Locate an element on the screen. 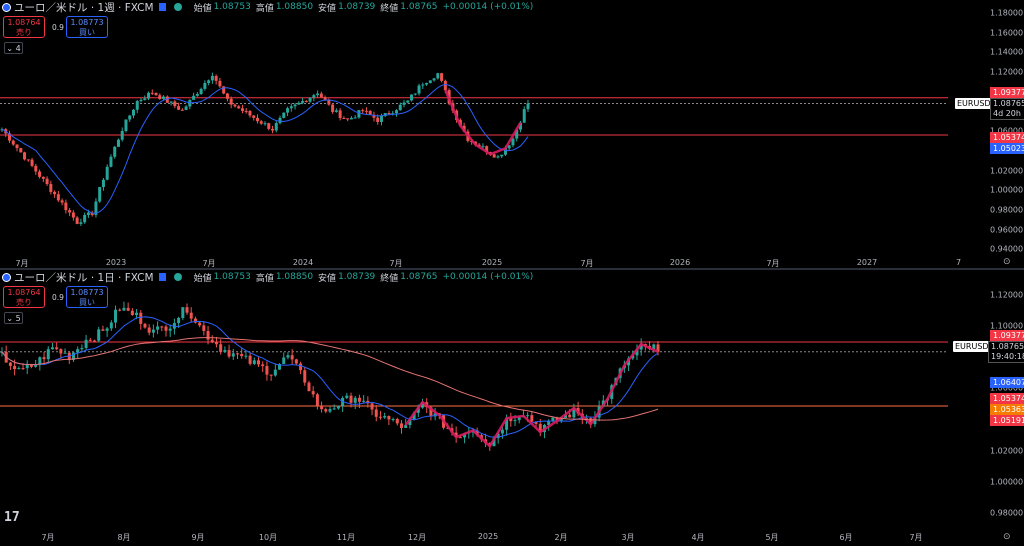 The height and width of the screenshot is (546, 1024). buy-label: 買い is located at coordinates (87, 32).